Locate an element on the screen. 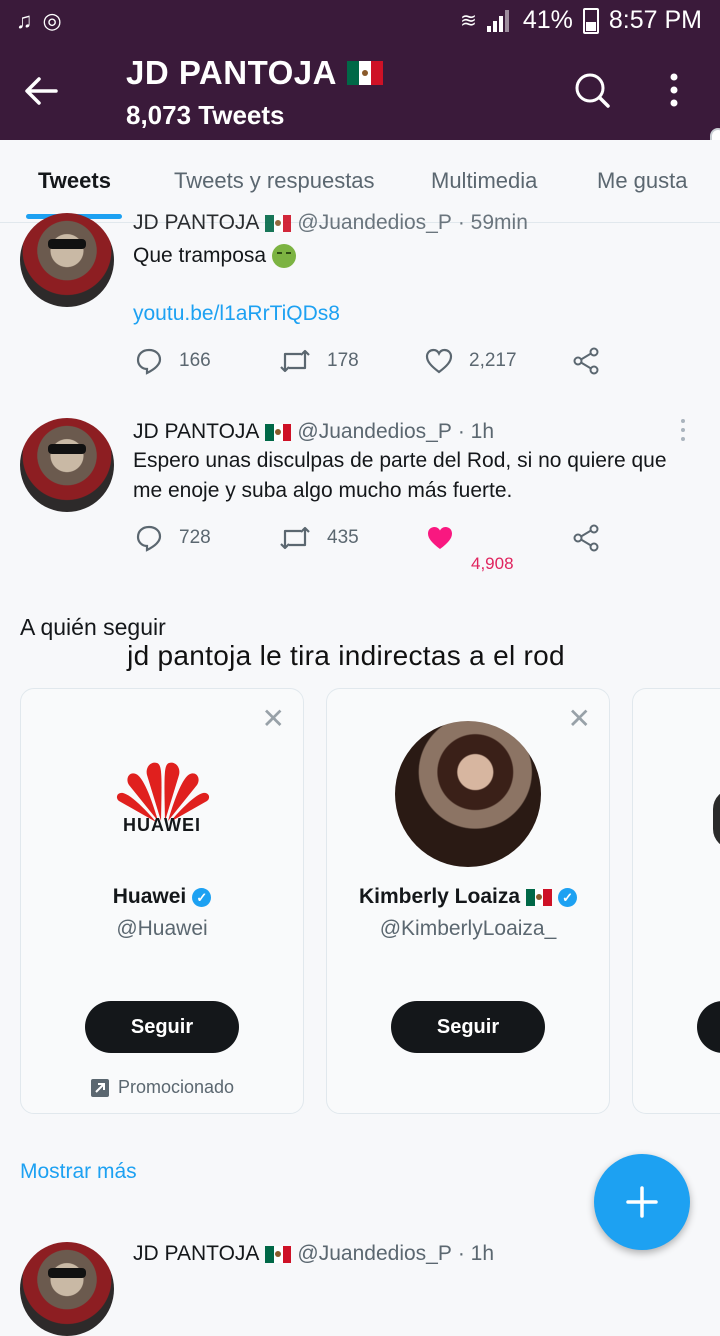 The height and width of the screenshot is (1336, 720). music-notification-icon: ♫ is located at coordinates (24, 20).